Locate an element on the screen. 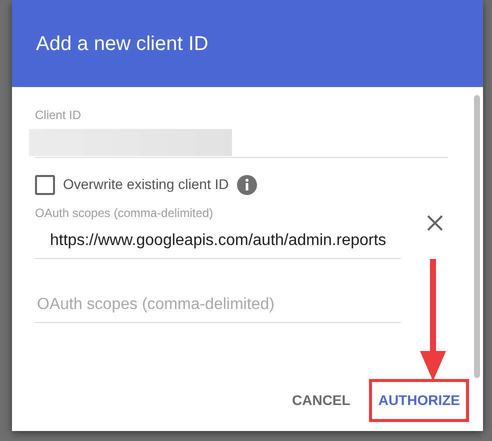 This screenshot has height=441, width=492. scrollbar-thumb is located at coordinates (477, 236).